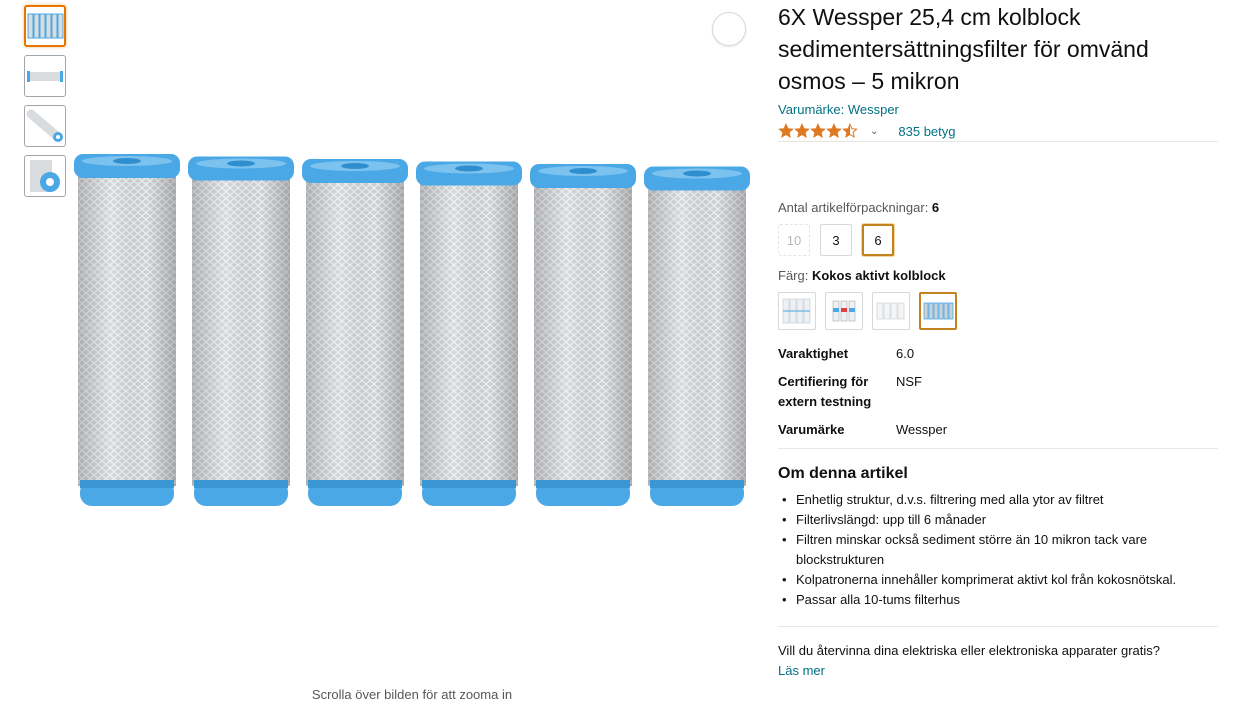  I want to click on pack-variation-label: Antal artikelförpackningar: 6, so click(998, 207).